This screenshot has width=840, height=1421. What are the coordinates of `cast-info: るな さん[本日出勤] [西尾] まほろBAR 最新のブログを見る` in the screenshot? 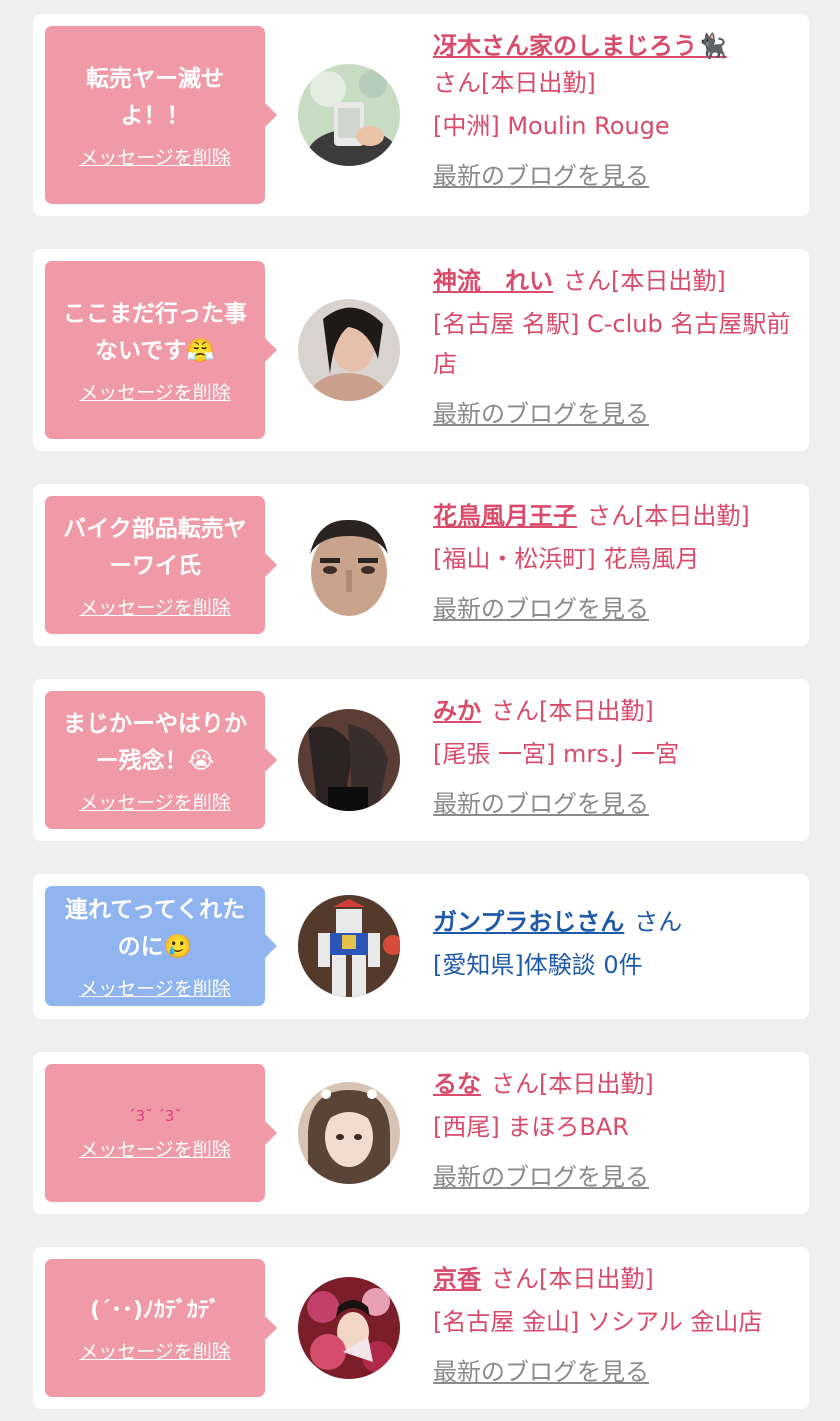 It's located at (614, 1129).